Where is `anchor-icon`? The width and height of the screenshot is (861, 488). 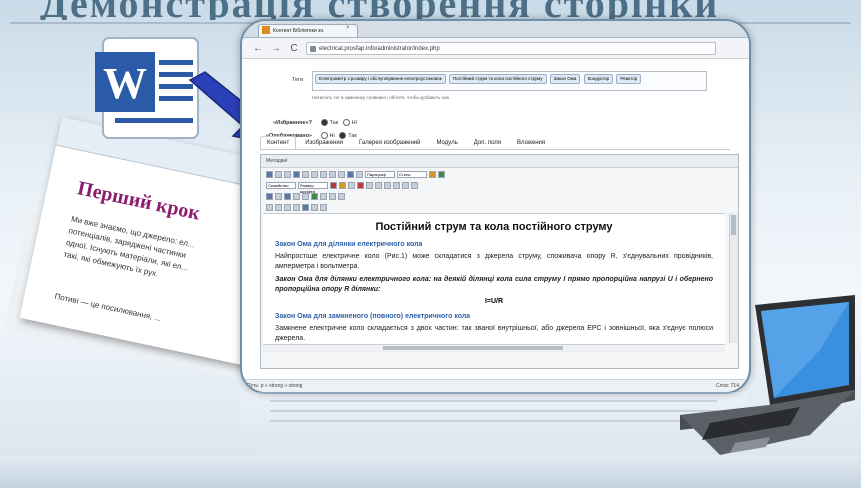 anchor-icon is located at coordinates (332, 196).